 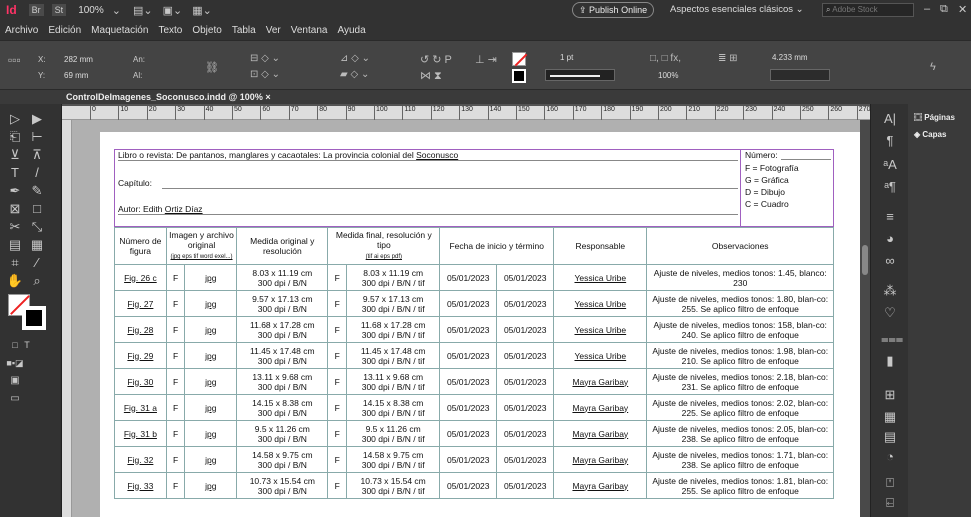 What do you see at coordinates (890, 395) in the screenshot?
I see `table-panel-icon: ⊞` at bounding box center [890, 395].